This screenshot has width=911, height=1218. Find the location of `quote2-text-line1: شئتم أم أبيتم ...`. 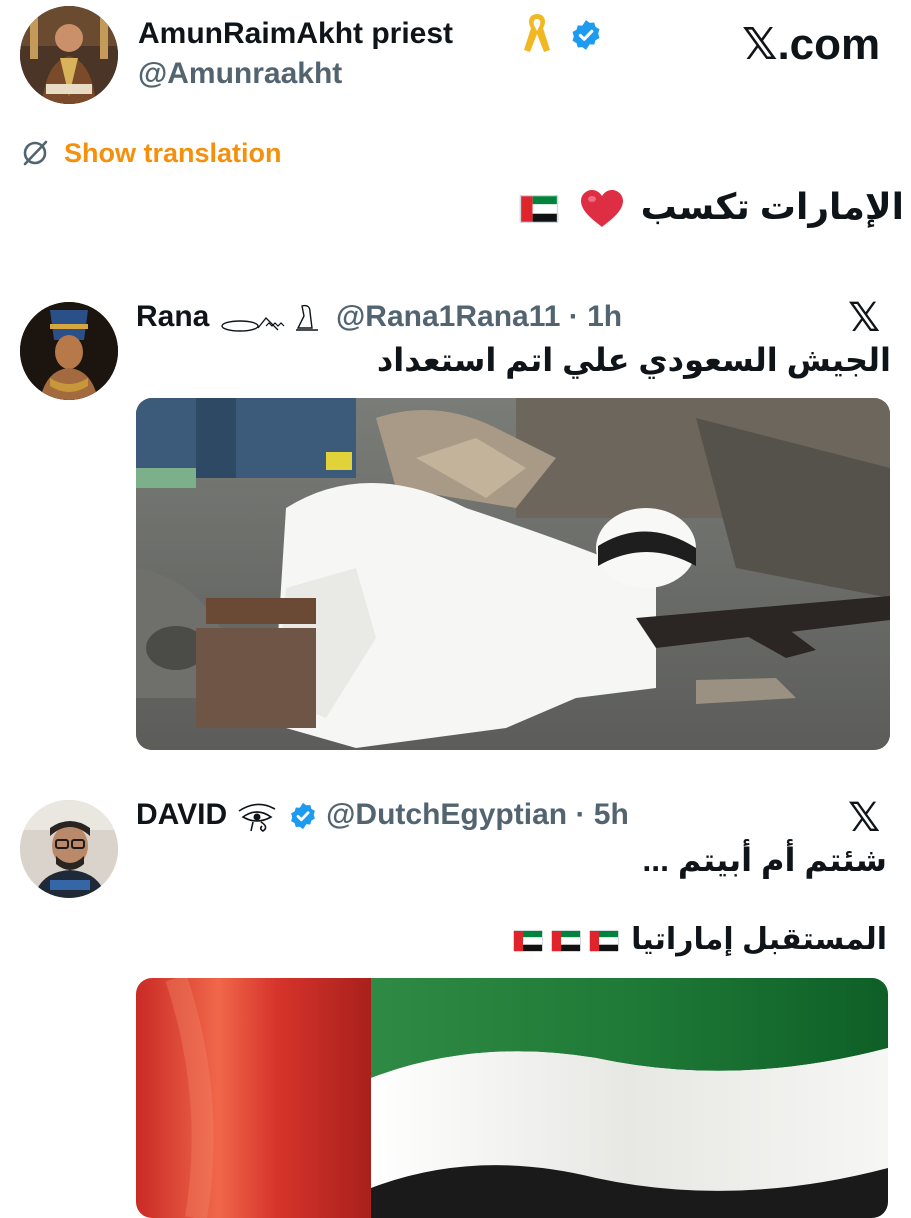

quote2-text-line1: شئتم أم أبيتم ... is located at coordinates (764, 860).